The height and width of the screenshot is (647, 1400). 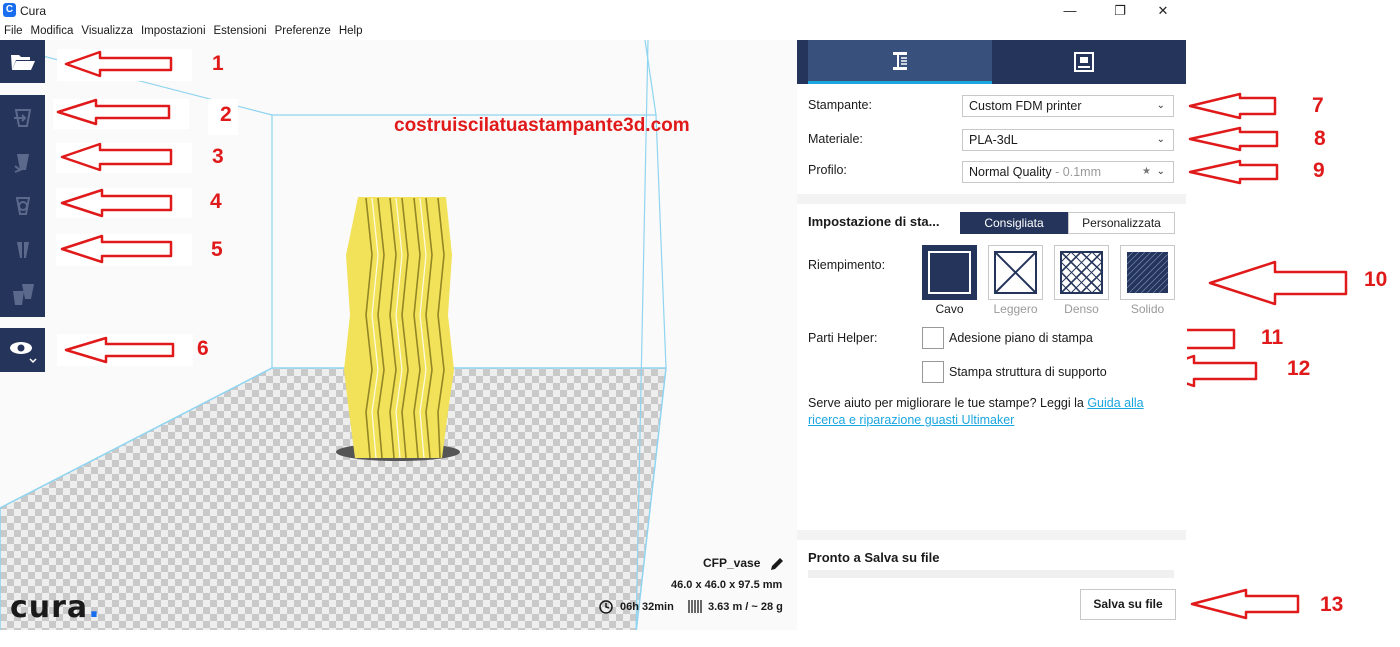 I want to click on filament-icon, so click(x=695, y=606).